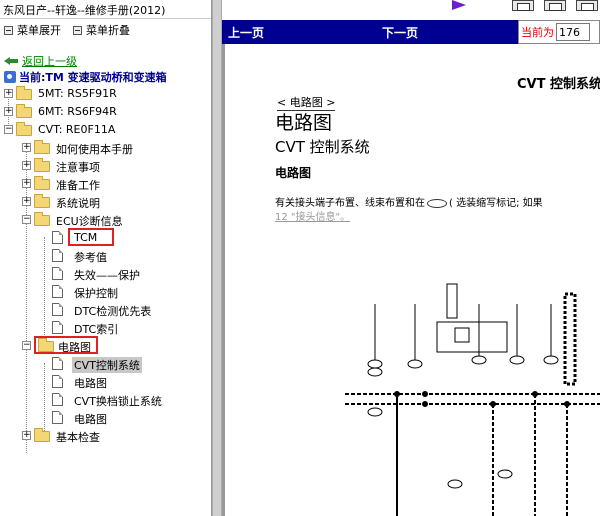 The width and height of the screenshot is (600, 516). I want to click on tree-item-5mt: + 5MT: RS5F91R, so click(105, 94).